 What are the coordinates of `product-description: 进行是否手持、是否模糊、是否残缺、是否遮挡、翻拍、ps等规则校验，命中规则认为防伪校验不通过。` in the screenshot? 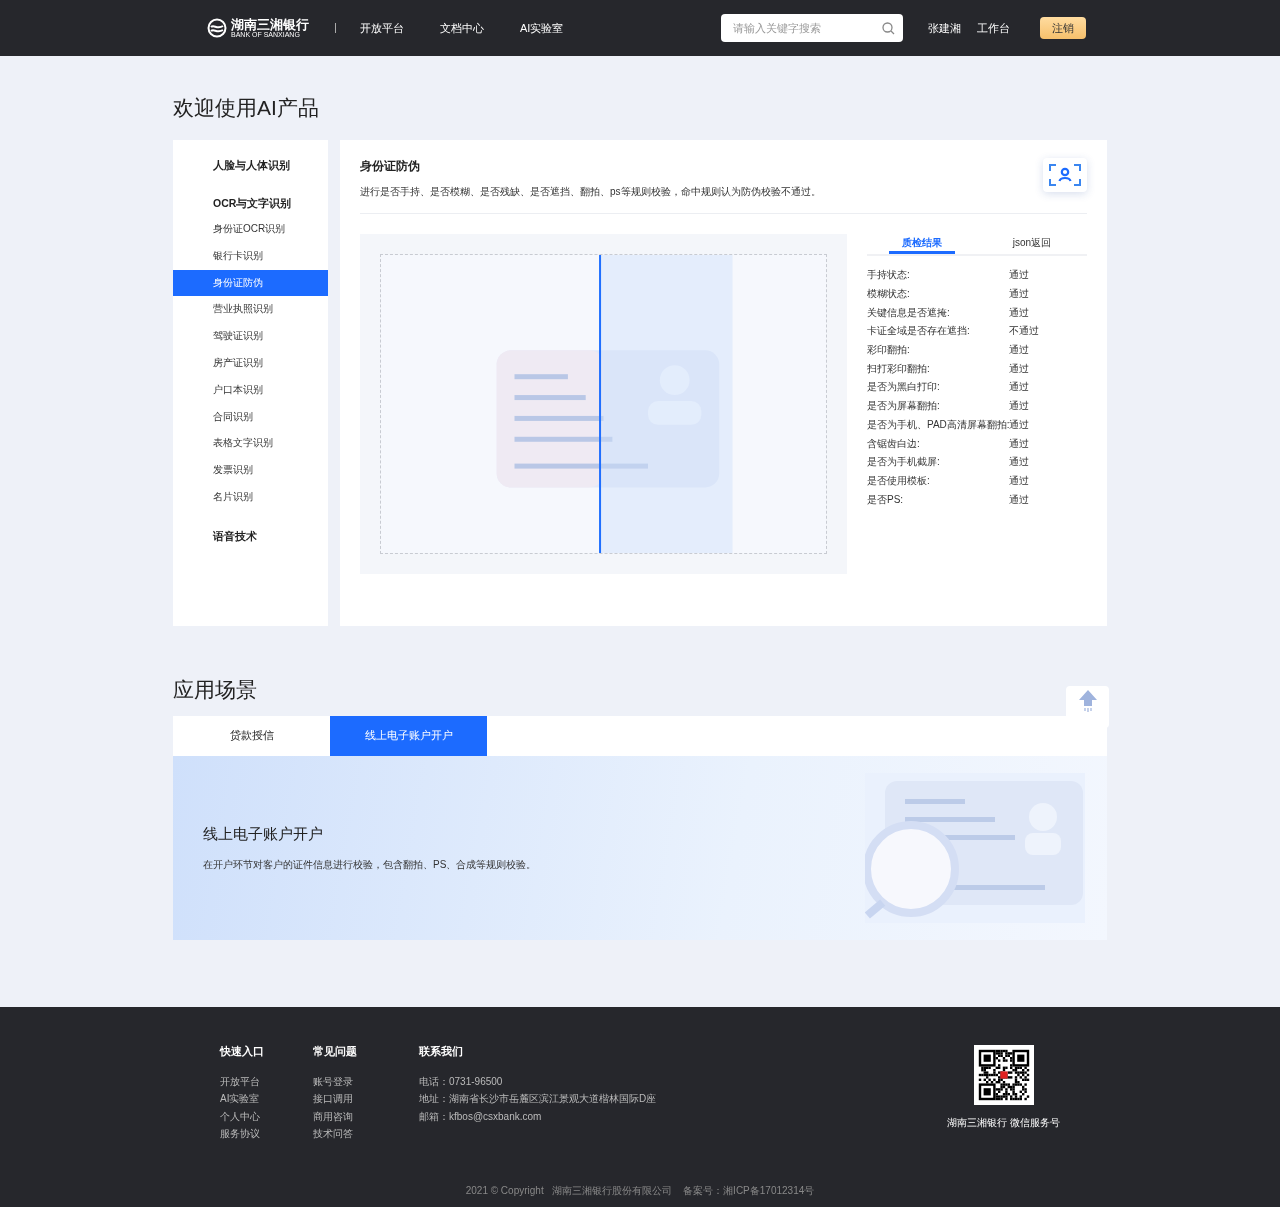 It's located at (590, 192).